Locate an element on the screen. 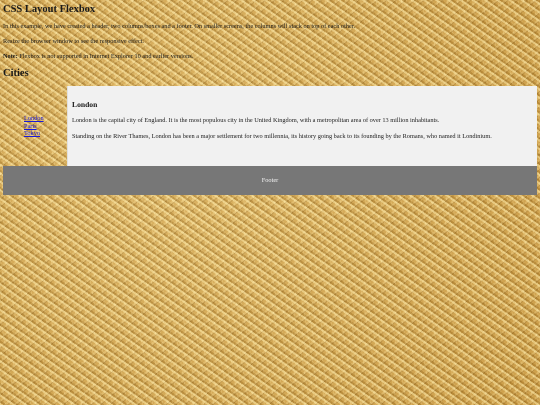 The height and width of the screenshot is (405, 540). city-link-london: London is located at coordinates (34, 118).